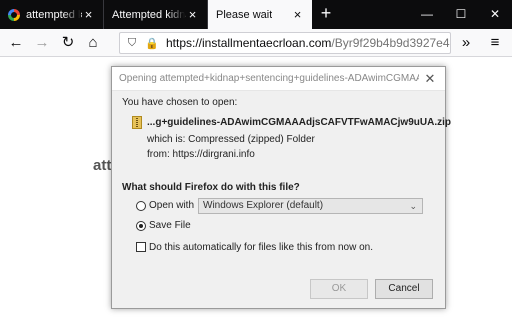 Image resolution: width=512 pixels, height=327 pixels. What do you see at coordinates (137, 122) in the screenshot?
I see `zip-file-icon` at bounding box center [137, 122].